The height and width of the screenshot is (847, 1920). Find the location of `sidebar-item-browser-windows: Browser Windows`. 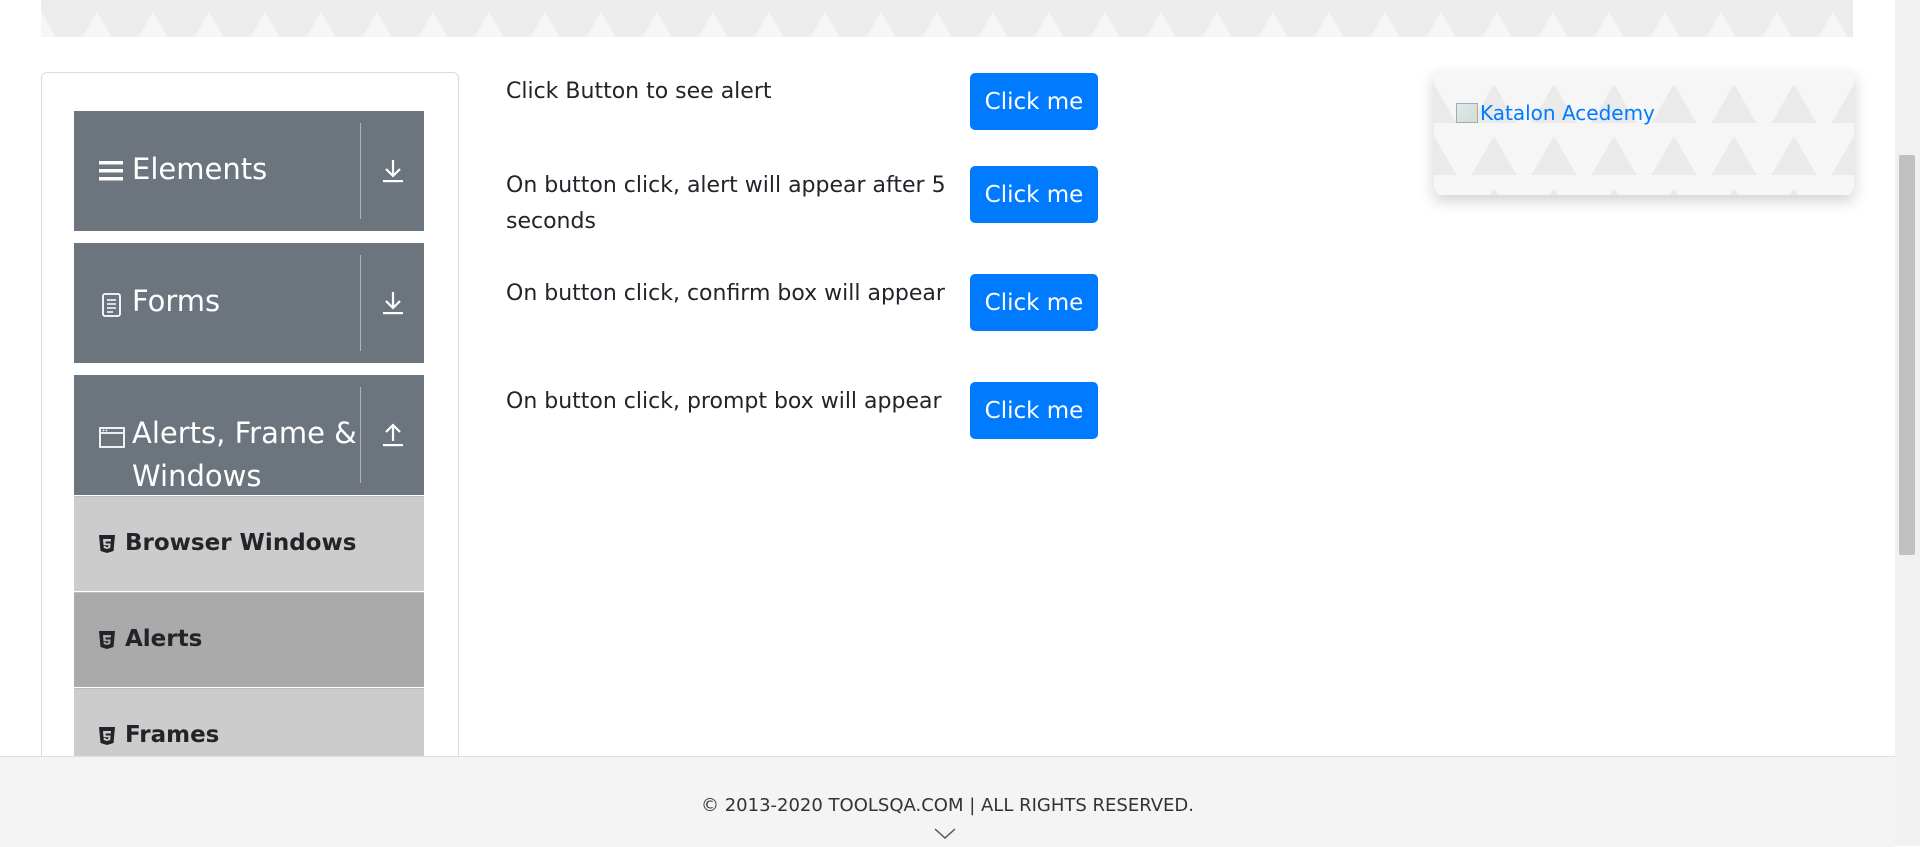

sidebar-item-browser-windows: Browser Windows is located at coordinates (249, 543).